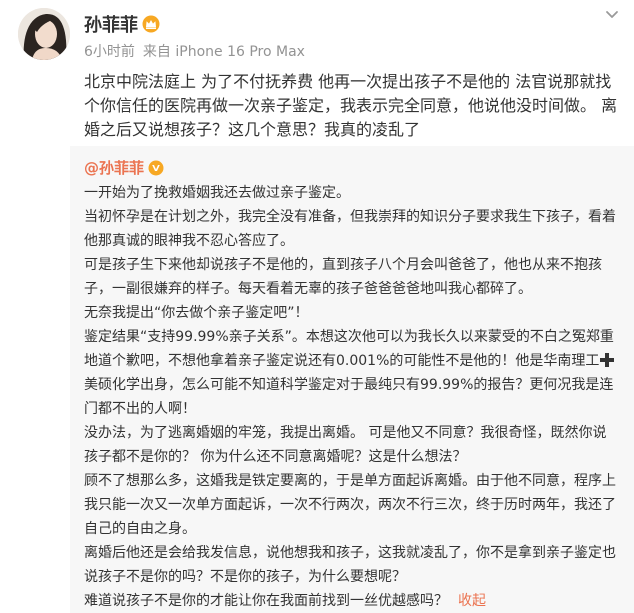 The height and width of the screenshot is (613, 634). What do you see at coordinates (151, 24) in the screenshot?
I see `crown-icon` at bounding box center [151, 24].